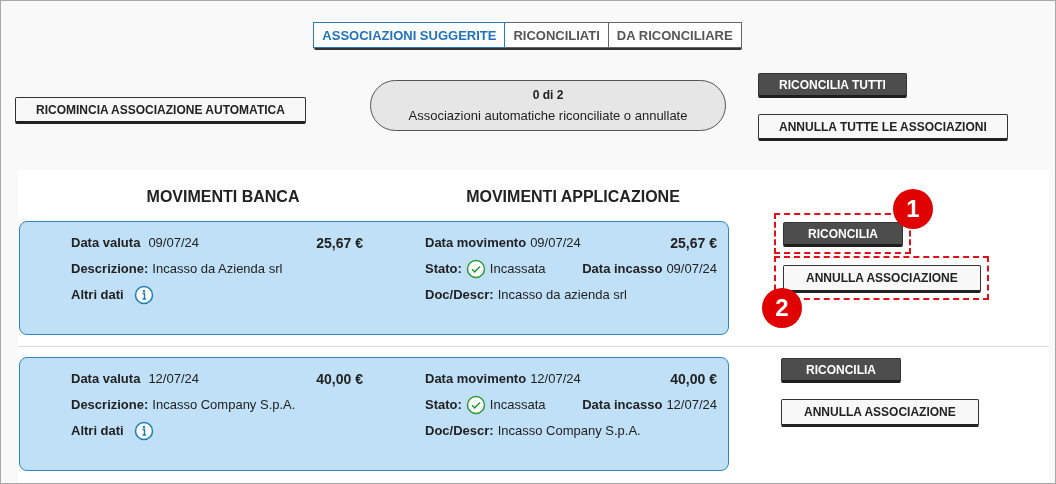  Describe the element at coordinates (548, 95) in the screenshot. I see `progress-count: 0 di 2` at that location.